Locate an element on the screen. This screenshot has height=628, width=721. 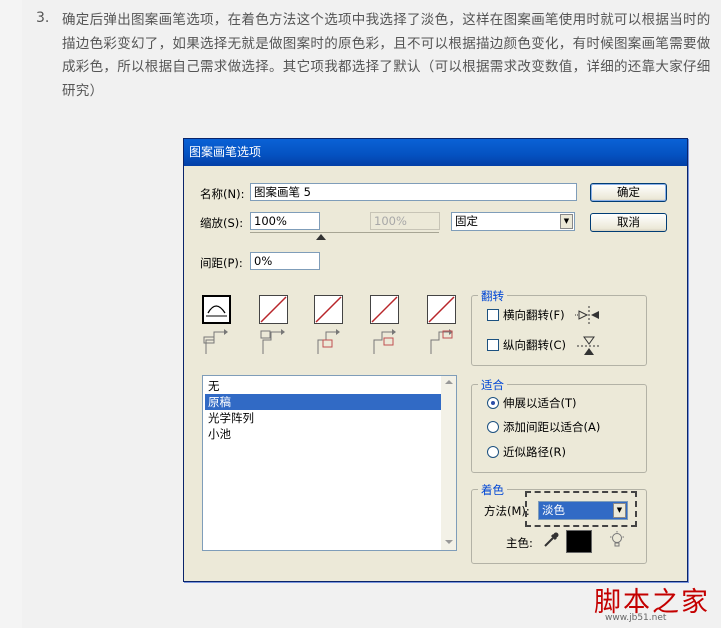
side-tile-curve-icon is located at coordinates (216, 311).